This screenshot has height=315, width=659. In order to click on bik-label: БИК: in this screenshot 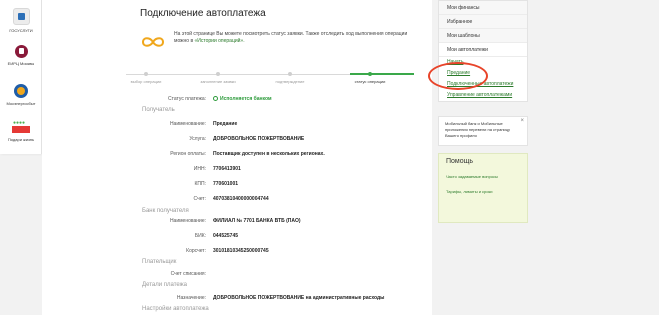, I will do `click(200, 236)`.